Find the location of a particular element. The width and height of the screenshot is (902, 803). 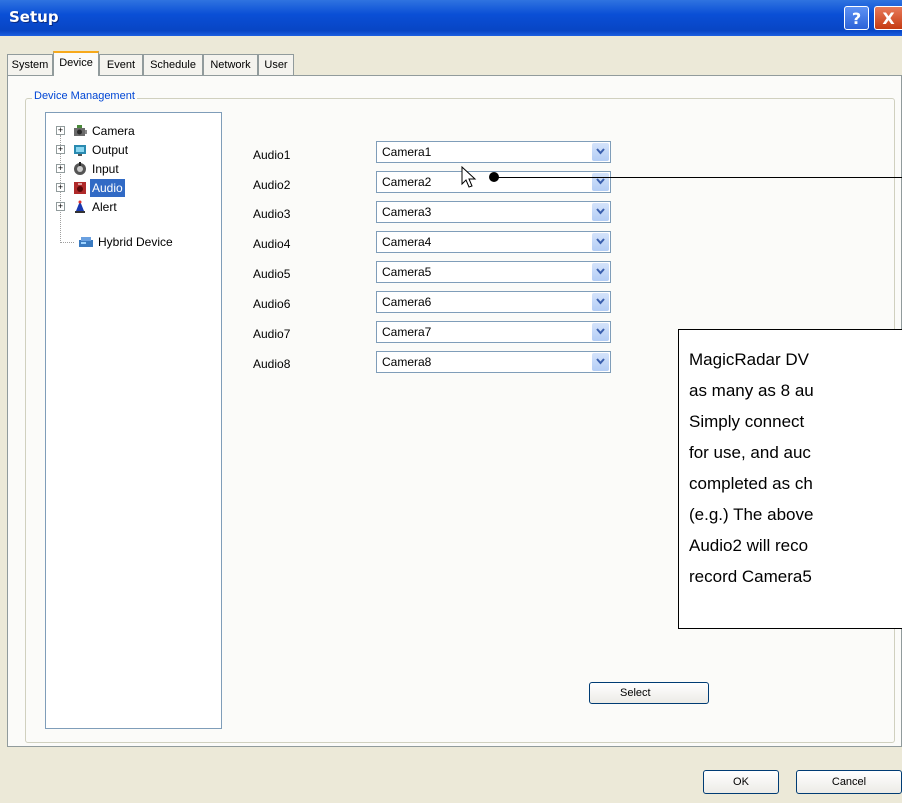

audio3-select: Camera3 is located at coordinates (493, 212).